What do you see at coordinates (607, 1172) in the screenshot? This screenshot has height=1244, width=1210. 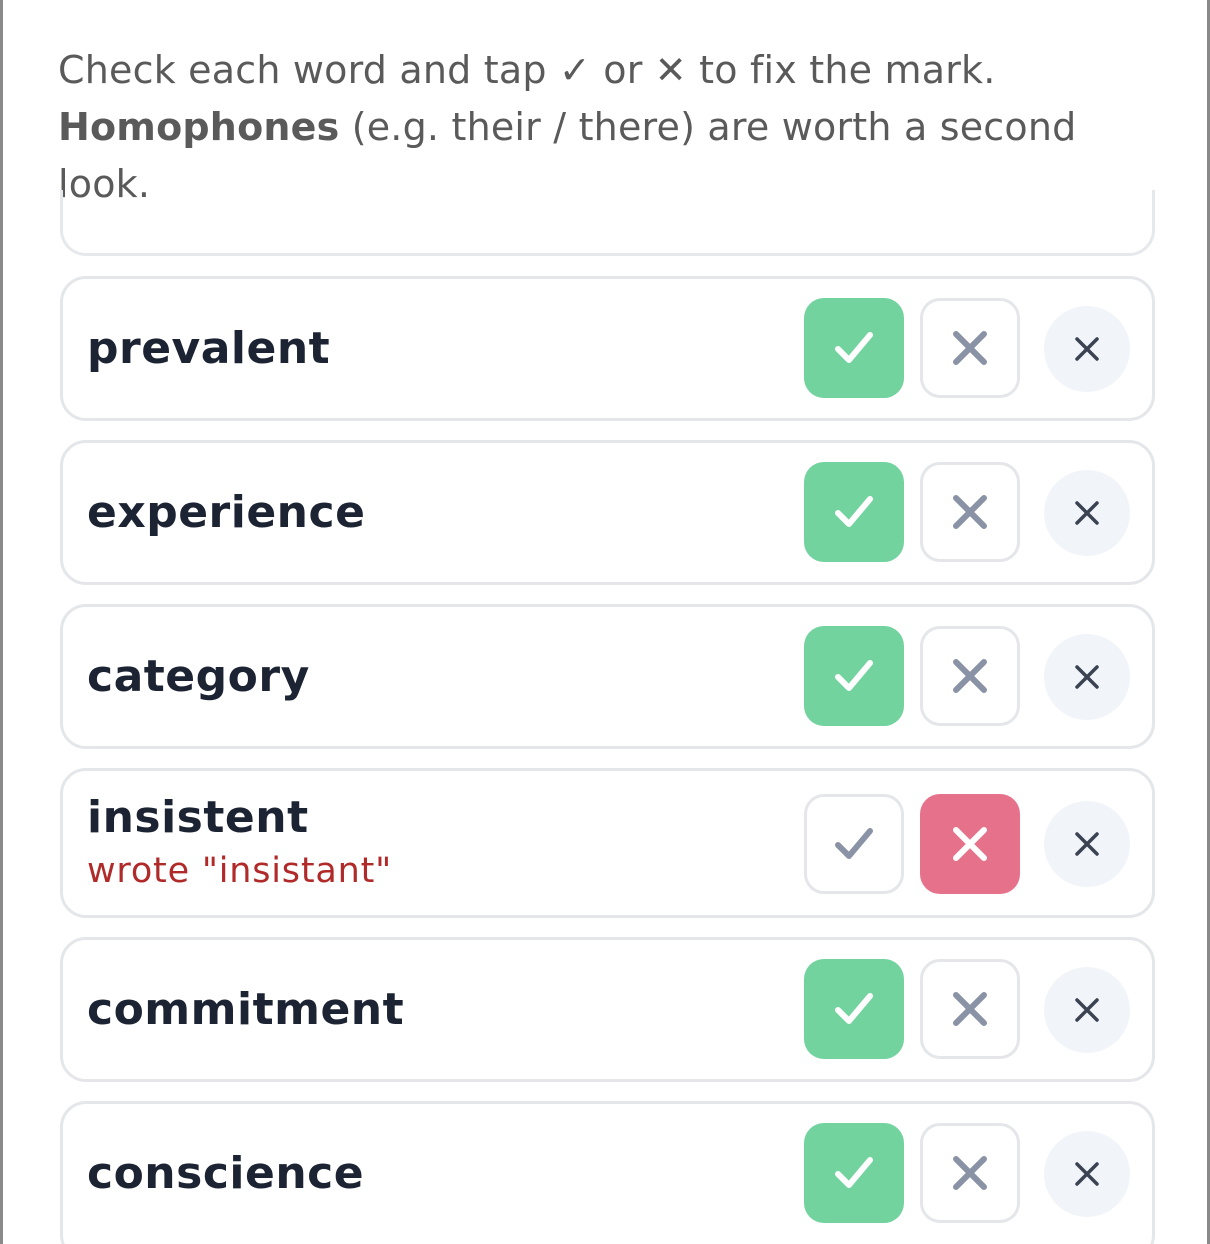 I see `word-row: conscience` at bounding box center [607, 1172].